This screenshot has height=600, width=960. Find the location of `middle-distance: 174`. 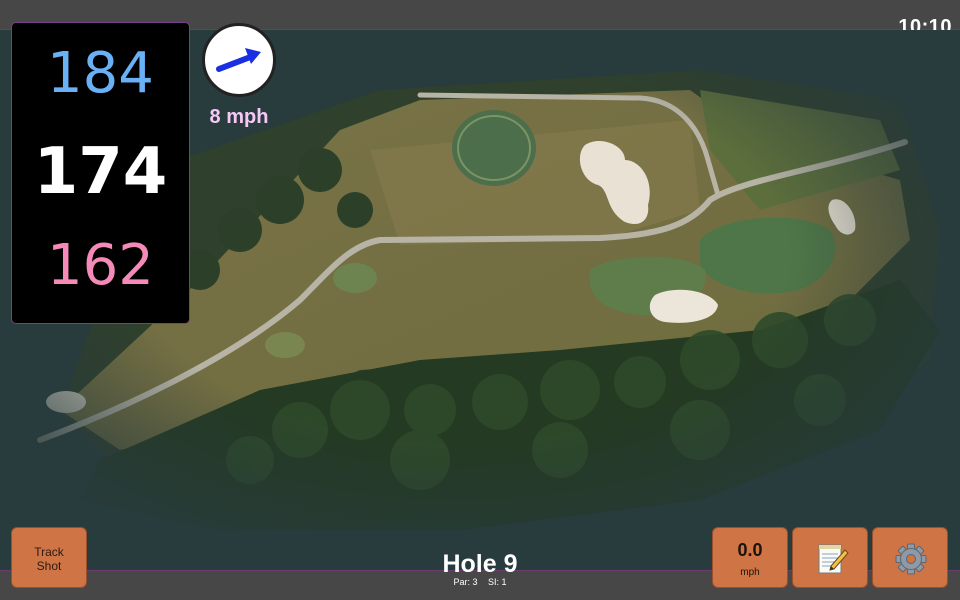

middle-distance: 174 is located at coordinates (100, 172).